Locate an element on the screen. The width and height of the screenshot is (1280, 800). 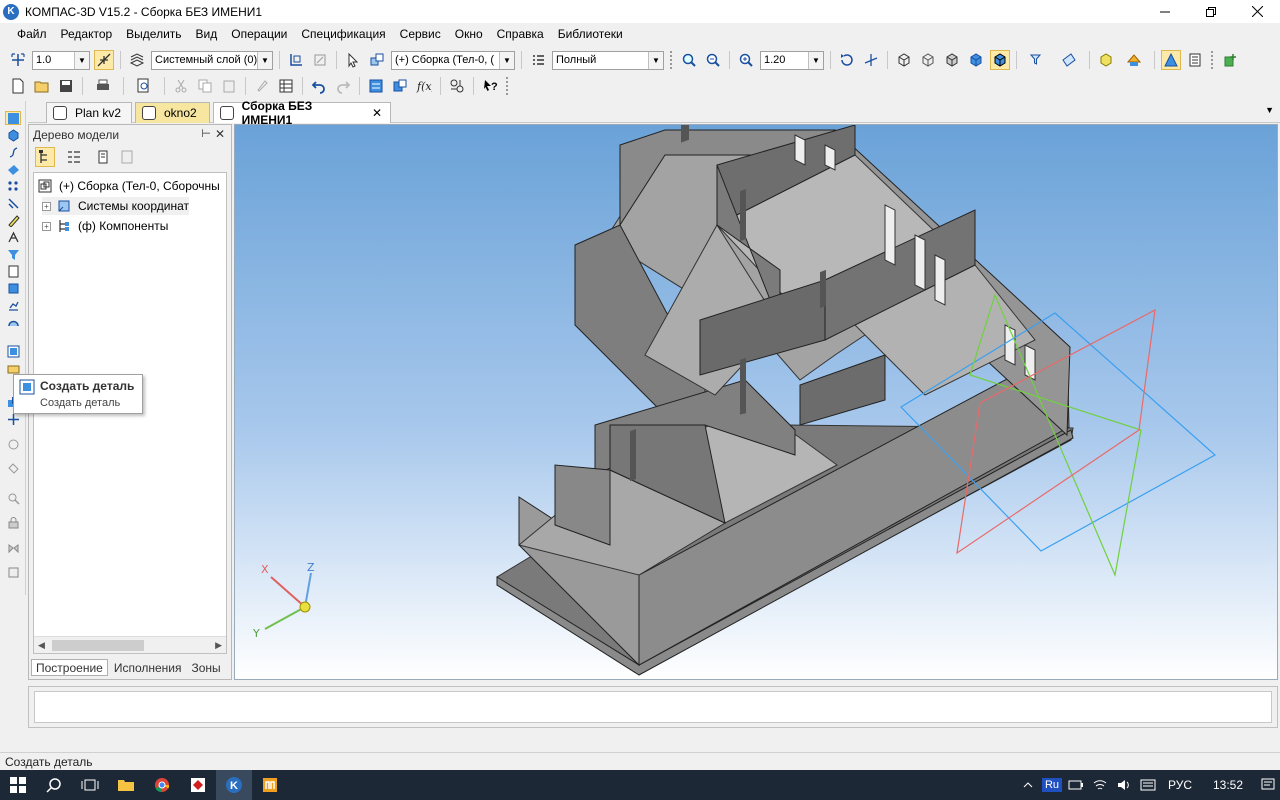
measure-icon is located at coordinates (13, 220).